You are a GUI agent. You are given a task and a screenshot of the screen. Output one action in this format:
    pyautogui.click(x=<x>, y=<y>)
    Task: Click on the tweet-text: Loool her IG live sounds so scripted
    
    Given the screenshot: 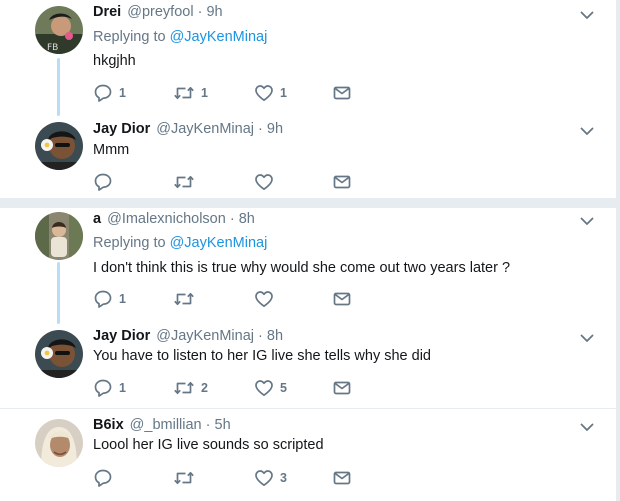 What is the action you would take?
    pyautogui.click(x=208, y=445)
    